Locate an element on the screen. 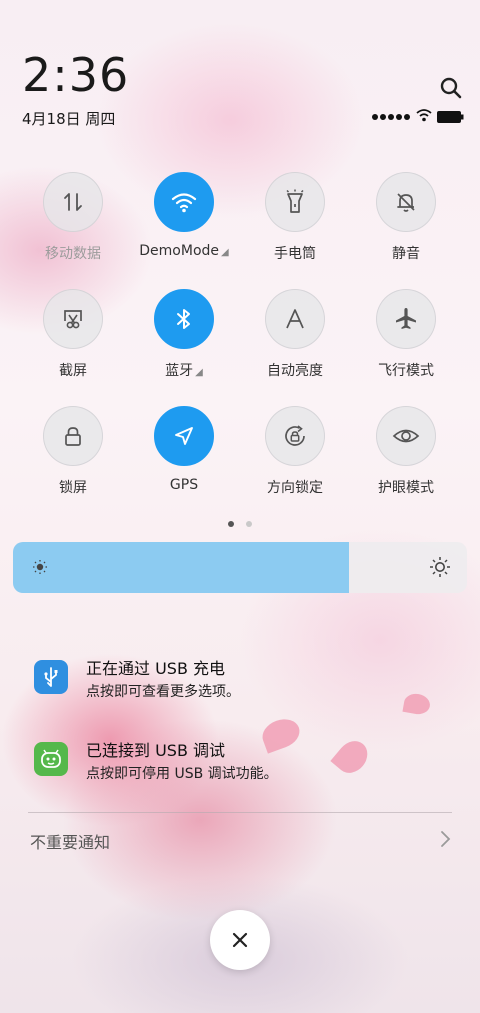 The width and height of the screenshot is (480, 1013). android-debug-icon is located at coordinates (51, 759).